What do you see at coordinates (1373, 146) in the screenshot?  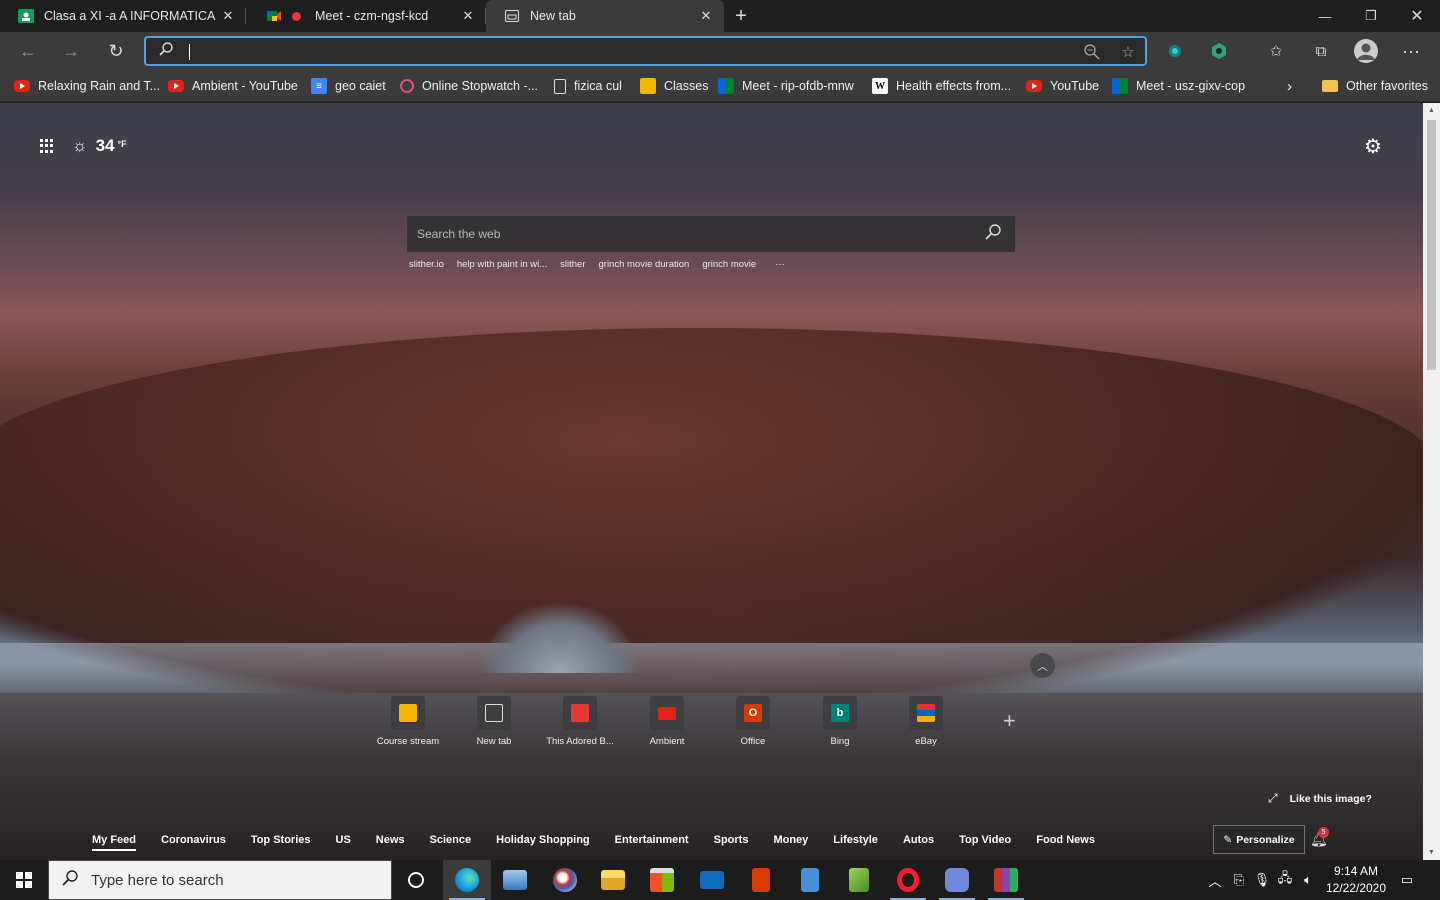 I see `gear-icon: ⚙` at bounding box center [1373, 146].